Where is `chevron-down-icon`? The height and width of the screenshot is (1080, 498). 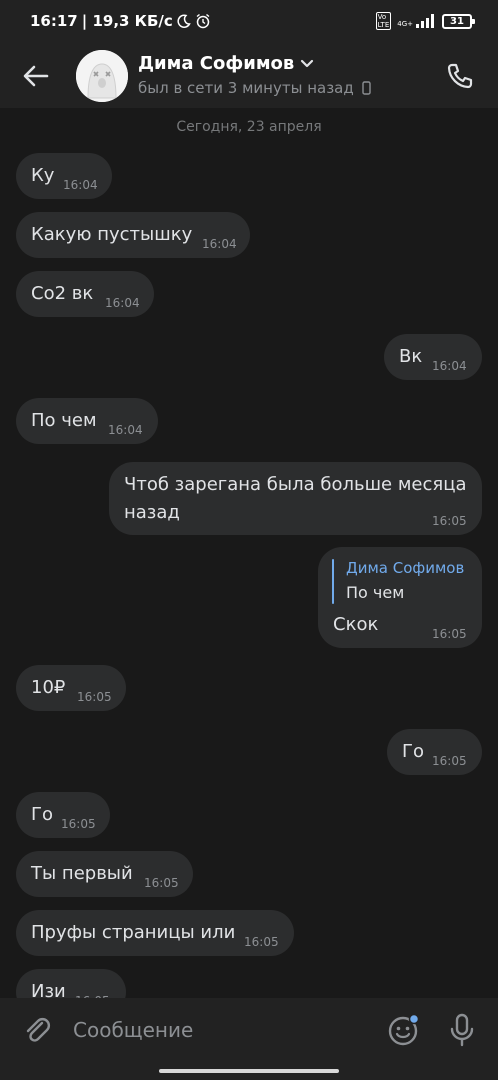 chevron-down-icon is located at coordinates (307, 63).